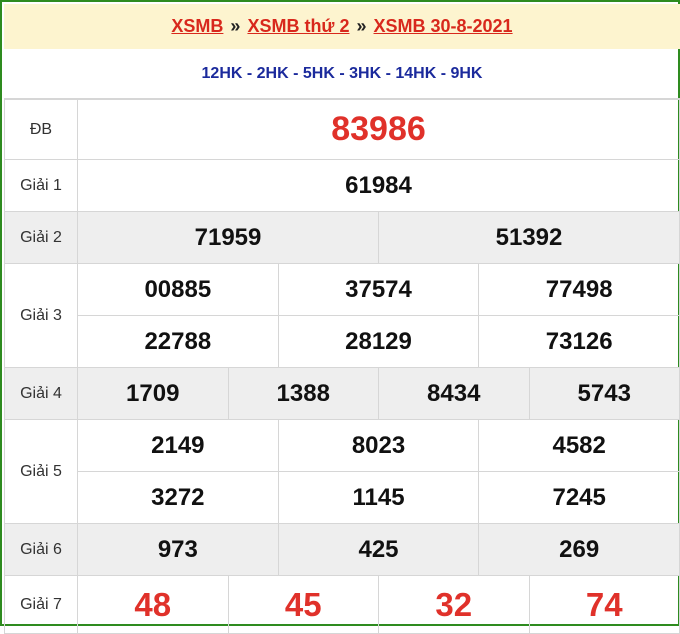 Image resolution: width=680 pixels, height=634 pixels. Describe the element at coordinates (342, 341) in the screenshot. I see `prize-row-3b: 22788 28129 73126` at that location.